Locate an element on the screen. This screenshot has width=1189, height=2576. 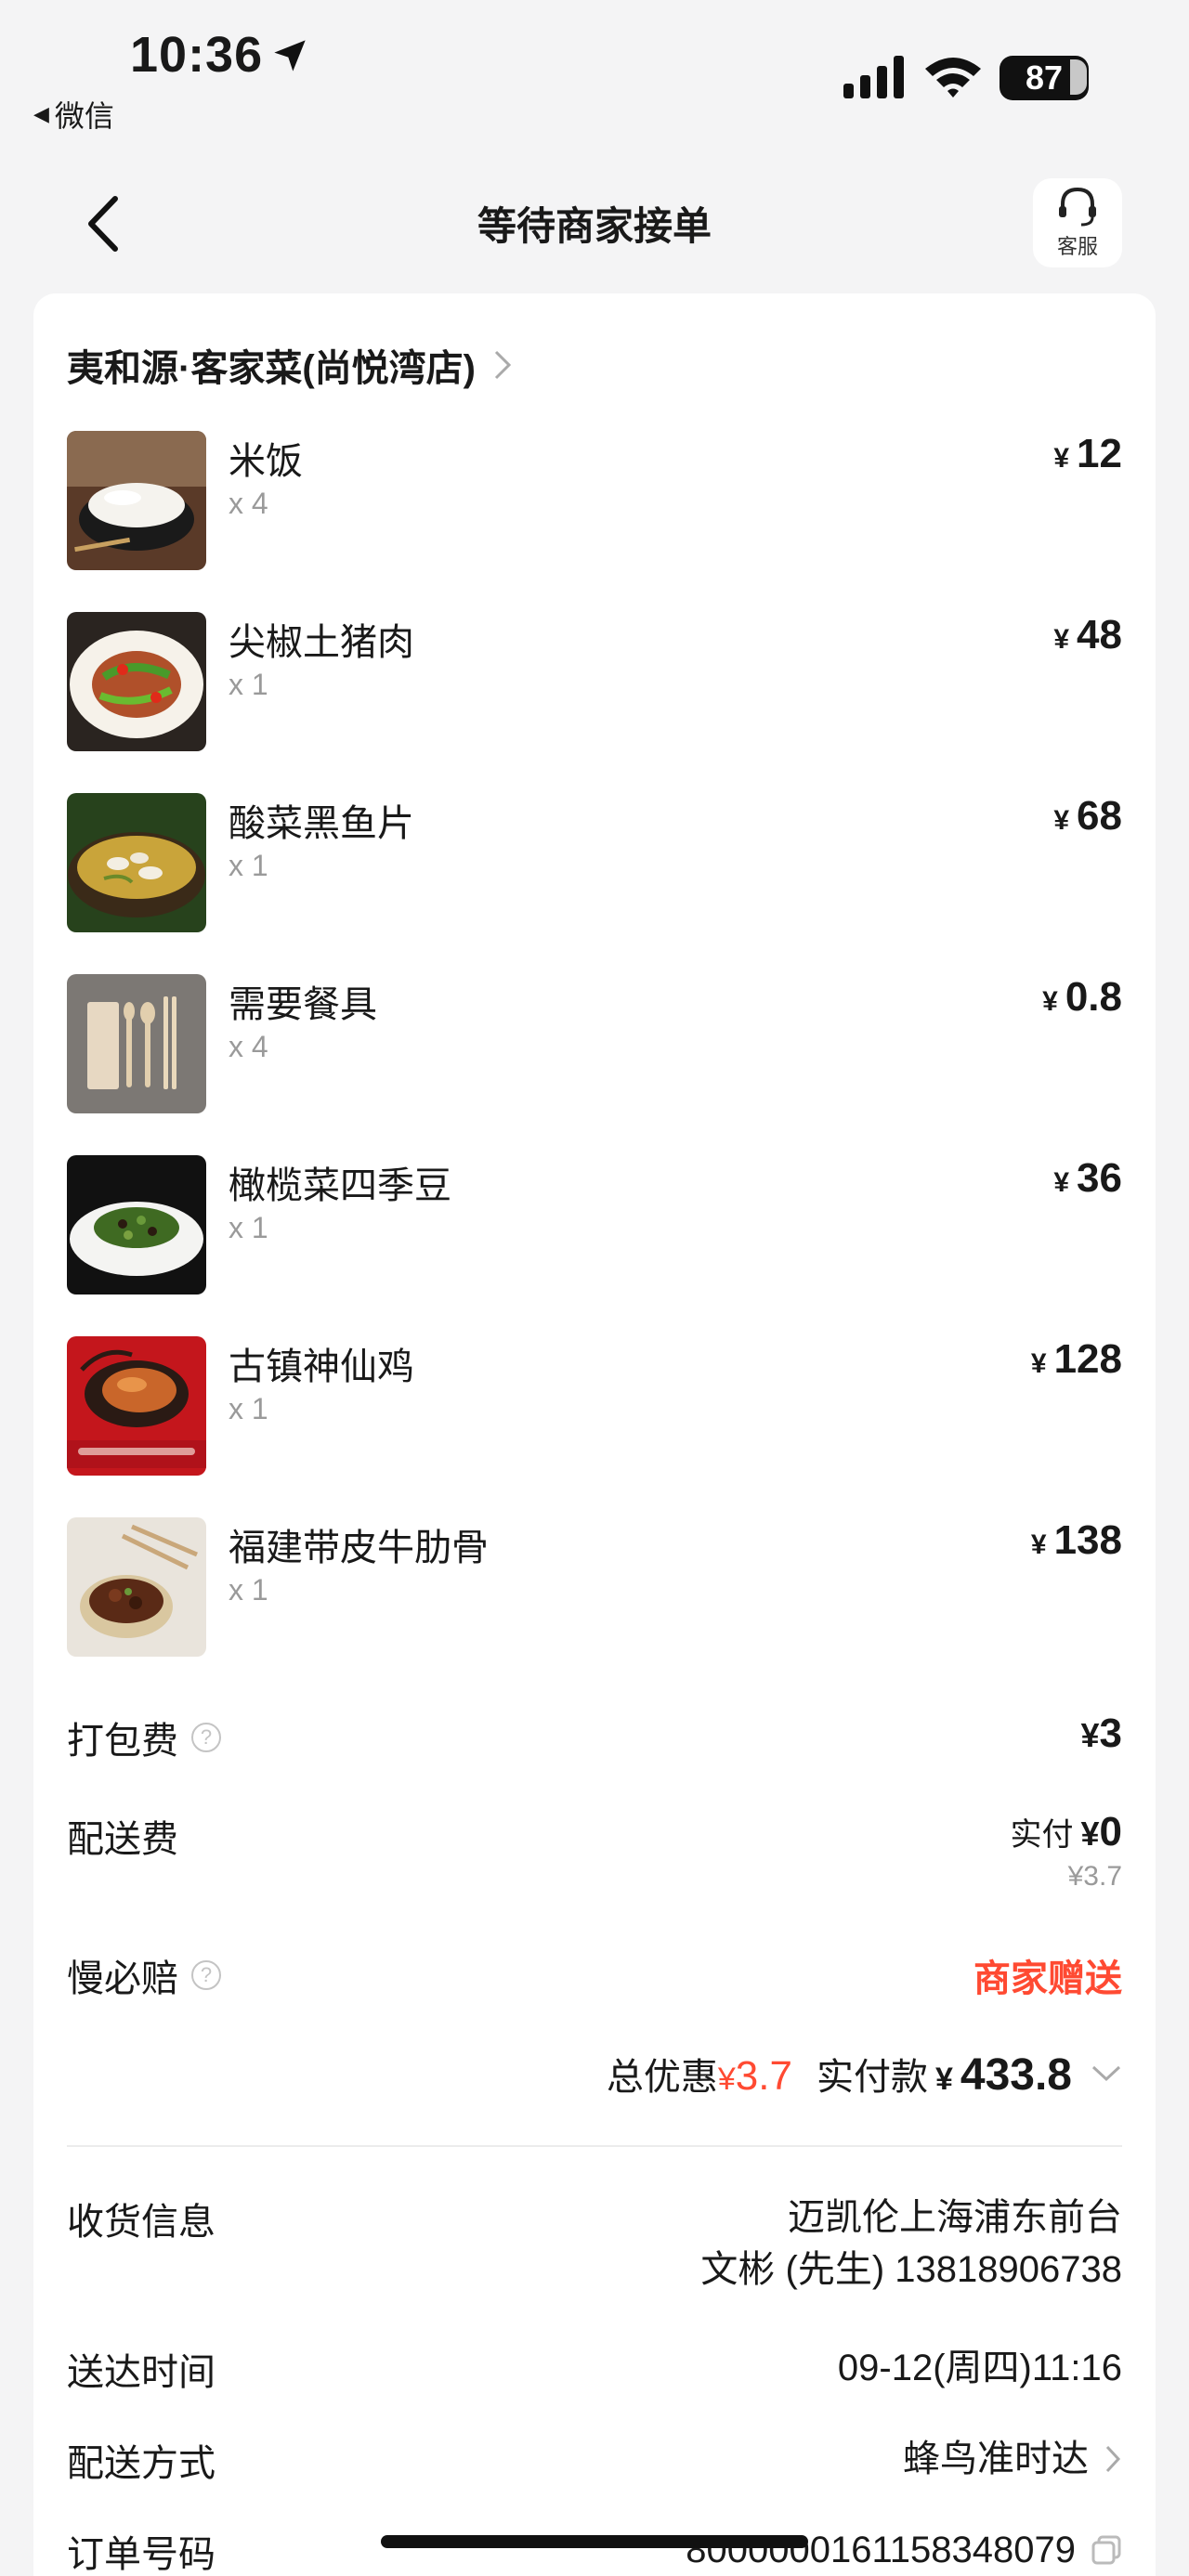
customer-service-button: 客服 is located at coordinates (1077, 222).